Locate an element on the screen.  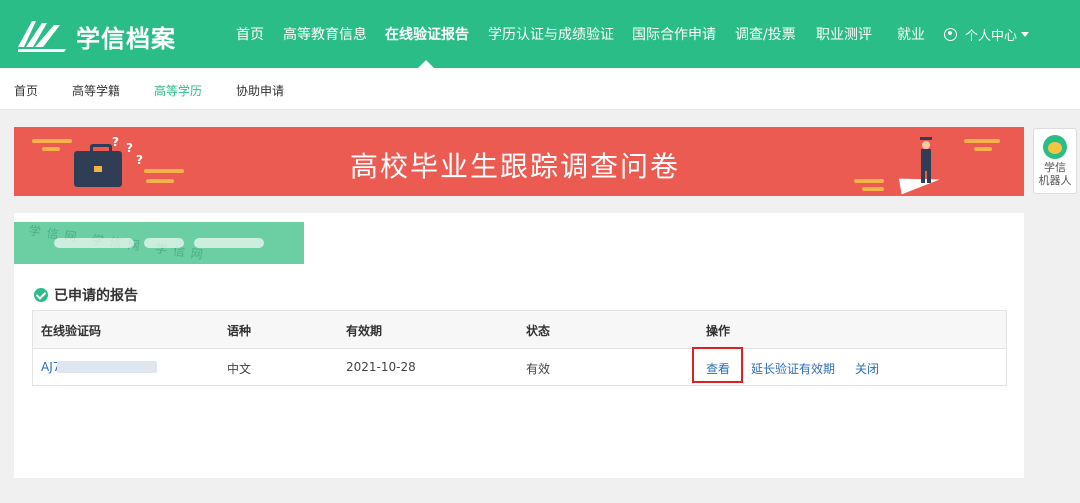
user-center-menu: 个人中心 is located at coordinates (987, 34).